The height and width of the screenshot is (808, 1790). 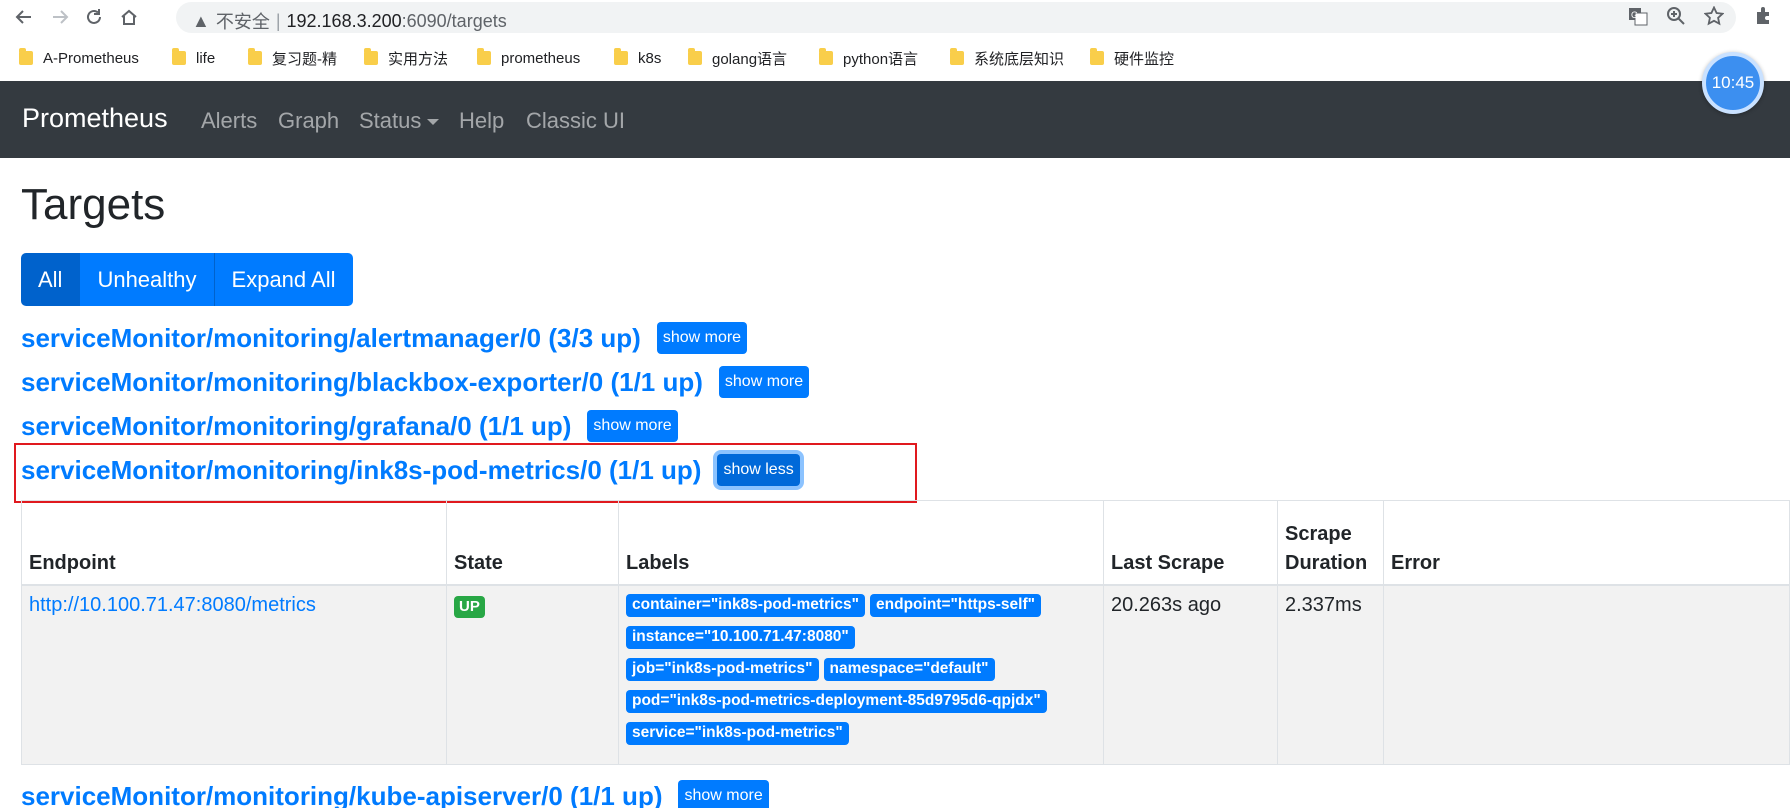 What do you see at coordinates (304, 59) in the screenshot?
I see `bookmark-label: 复习题-精` at bounding box center [304, 59].